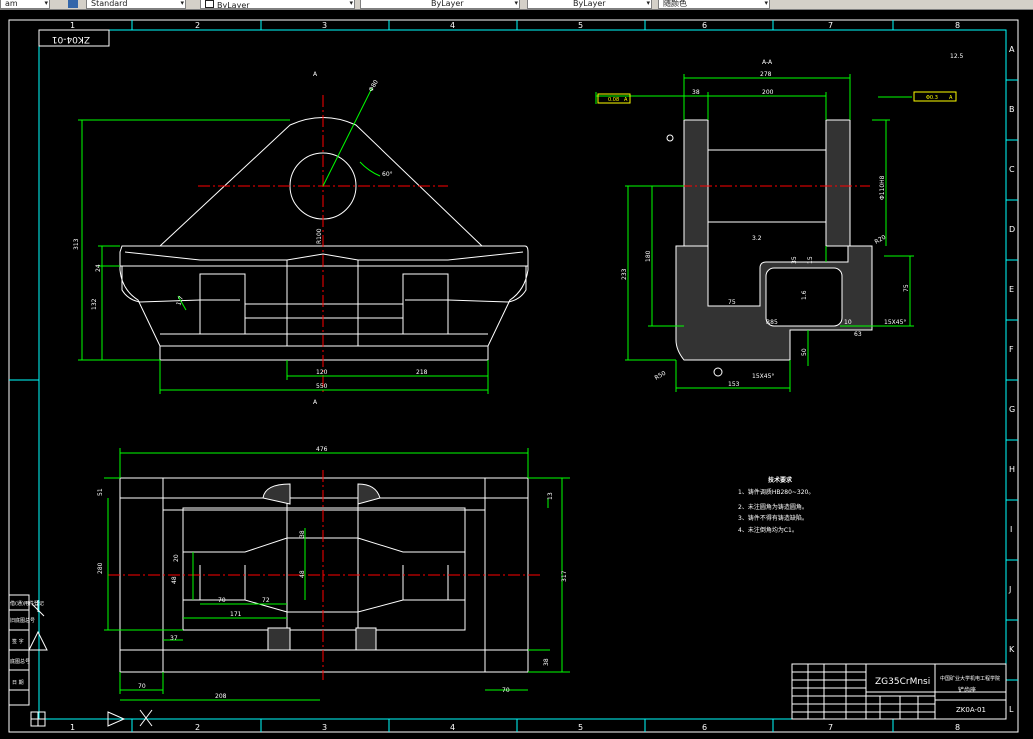 This screenshot has height=739, width=1033. What do you see at coordinates (387, 174) in the screenshot?
I see `dim-angle: 60°` at bounding box center [387, 174].